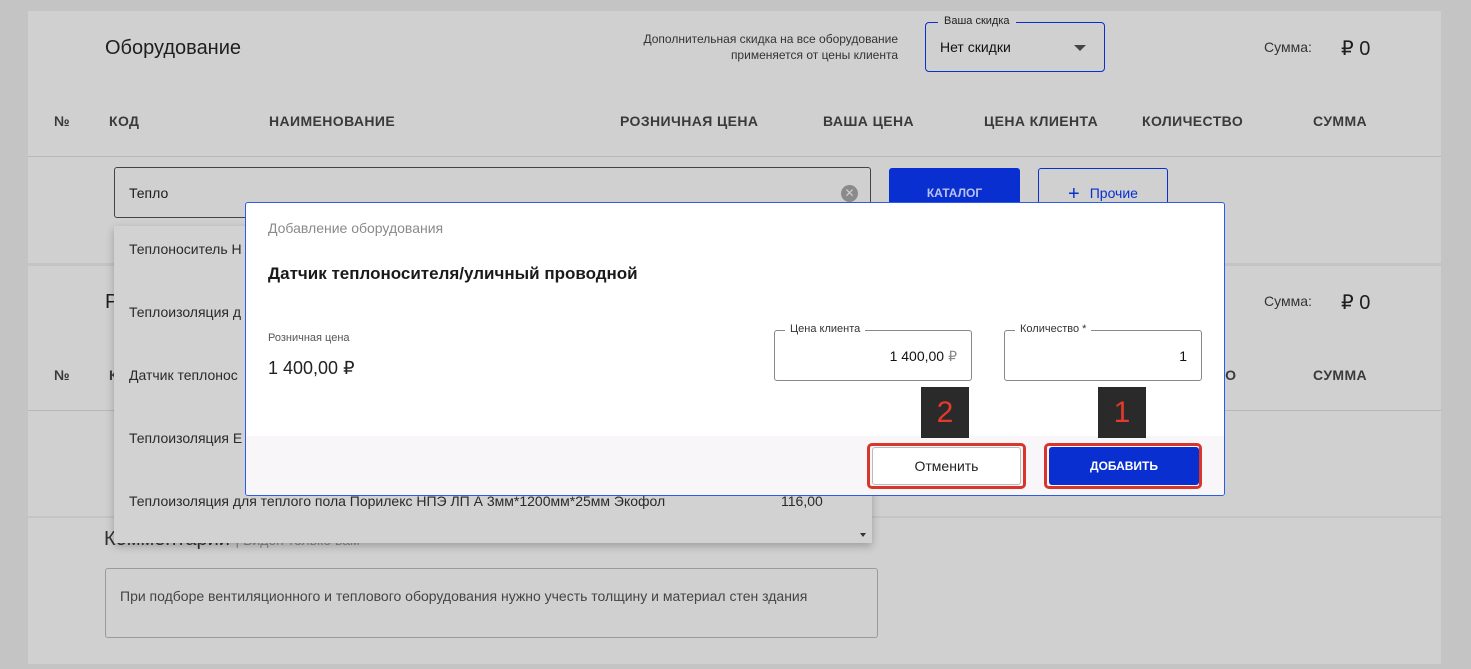 The width and height of the screenshot is (1471, 669). What do you see at coordinates (356, 228) in the screenshot?
I see `modal-header: Добавление оборудования` at bounding box center [356, 228].